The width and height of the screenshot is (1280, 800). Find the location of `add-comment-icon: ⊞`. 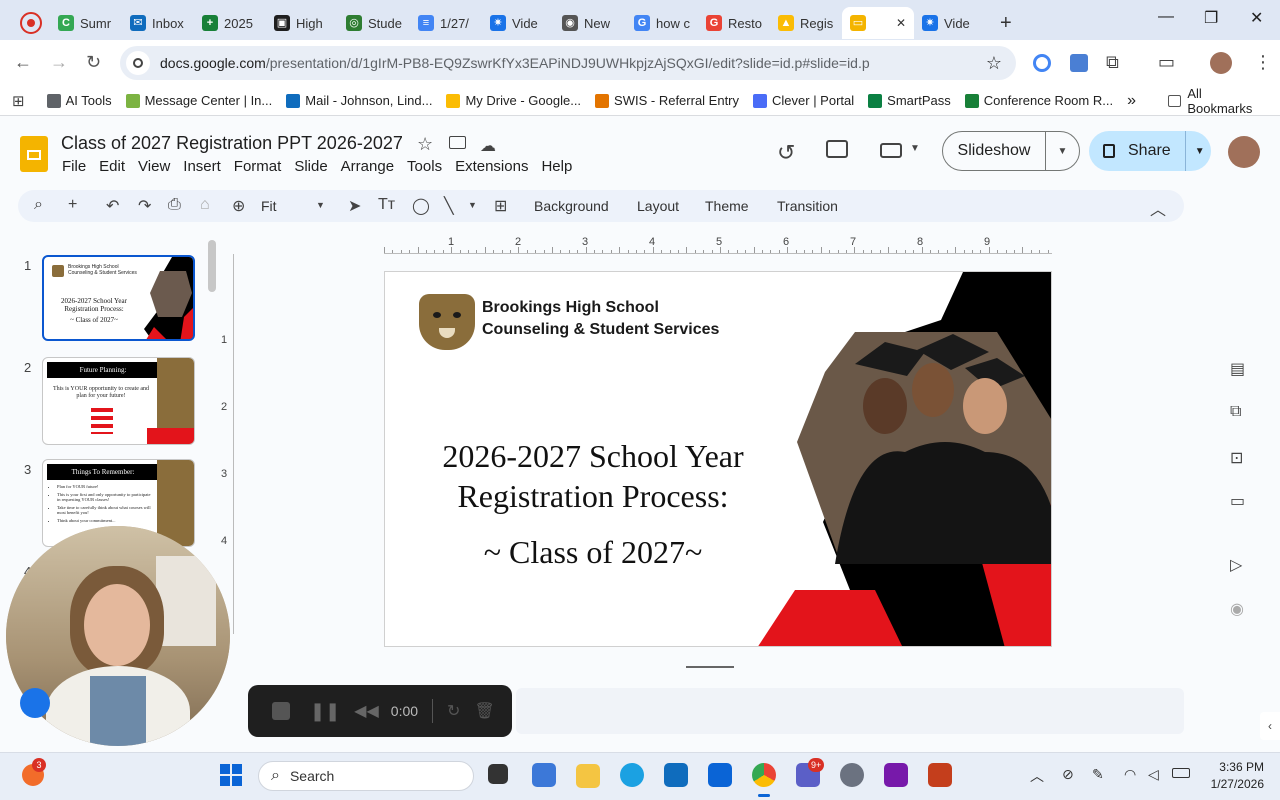

add-comment-icon: ⊞ is located at coordinates (500, 206).